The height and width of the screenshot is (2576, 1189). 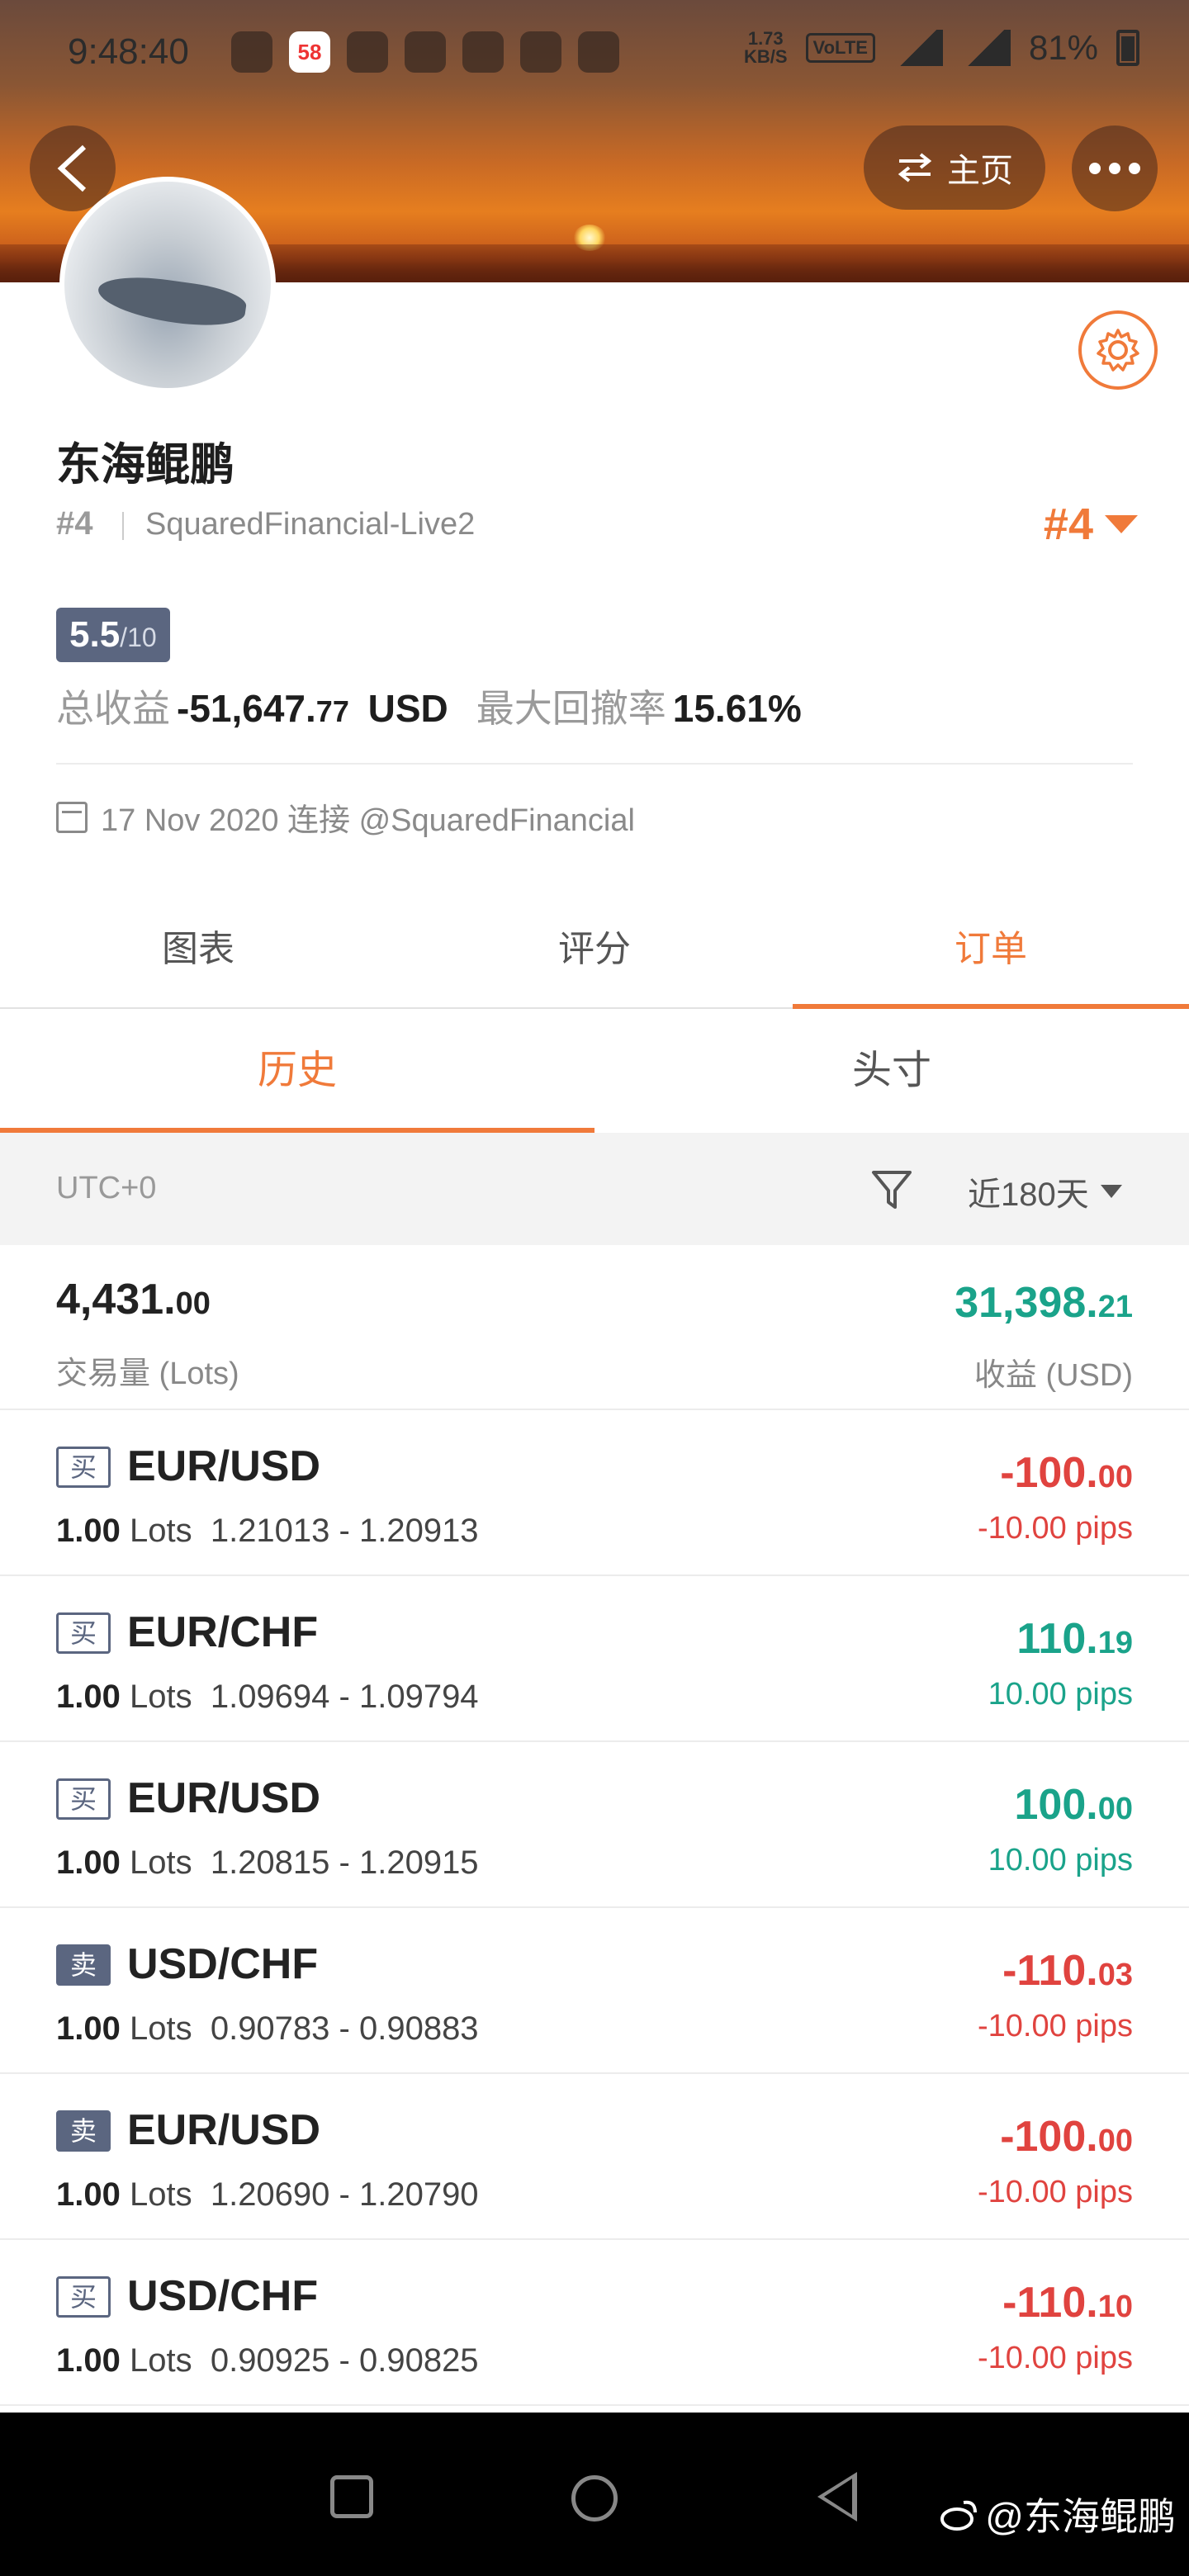 What do you see at coordinates (351, 2496) in the screenshot?
I see `recents-button` at bounding box center [351, 2496].